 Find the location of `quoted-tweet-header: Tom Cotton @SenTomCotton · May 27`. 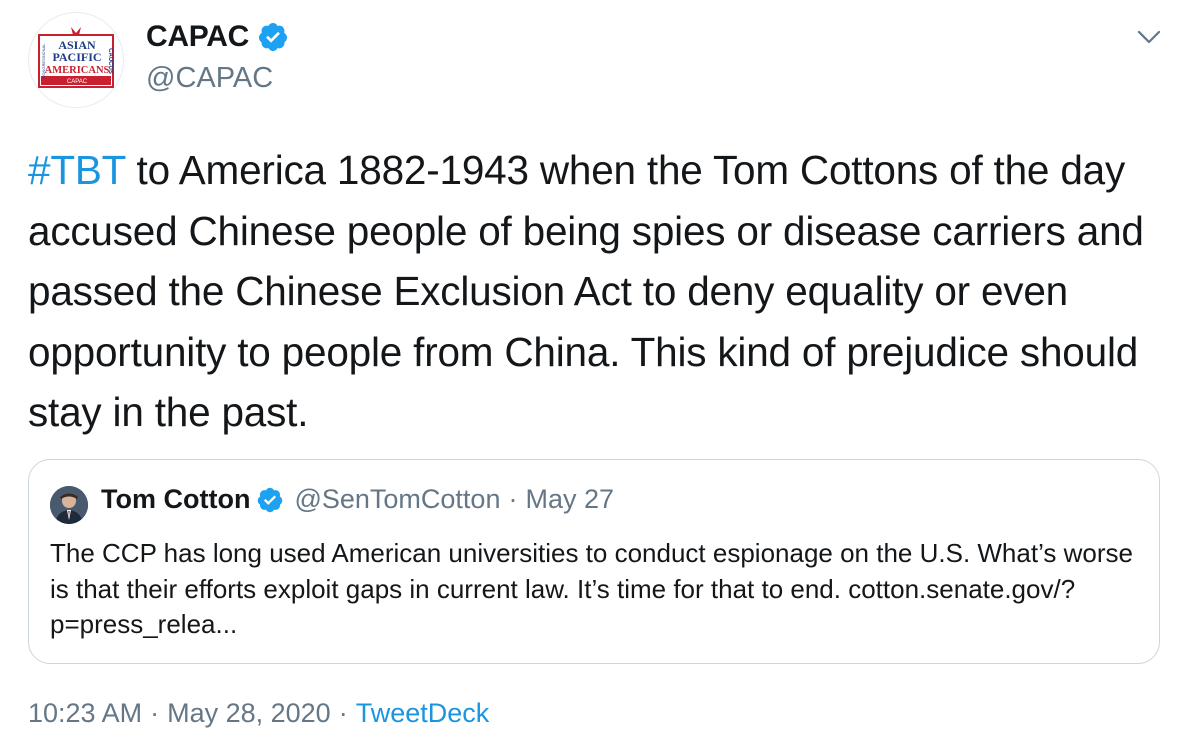

quoted-tweet-header: Tom Cotton @SenTomCotton · May 27 is located at coordinates (357, 499).